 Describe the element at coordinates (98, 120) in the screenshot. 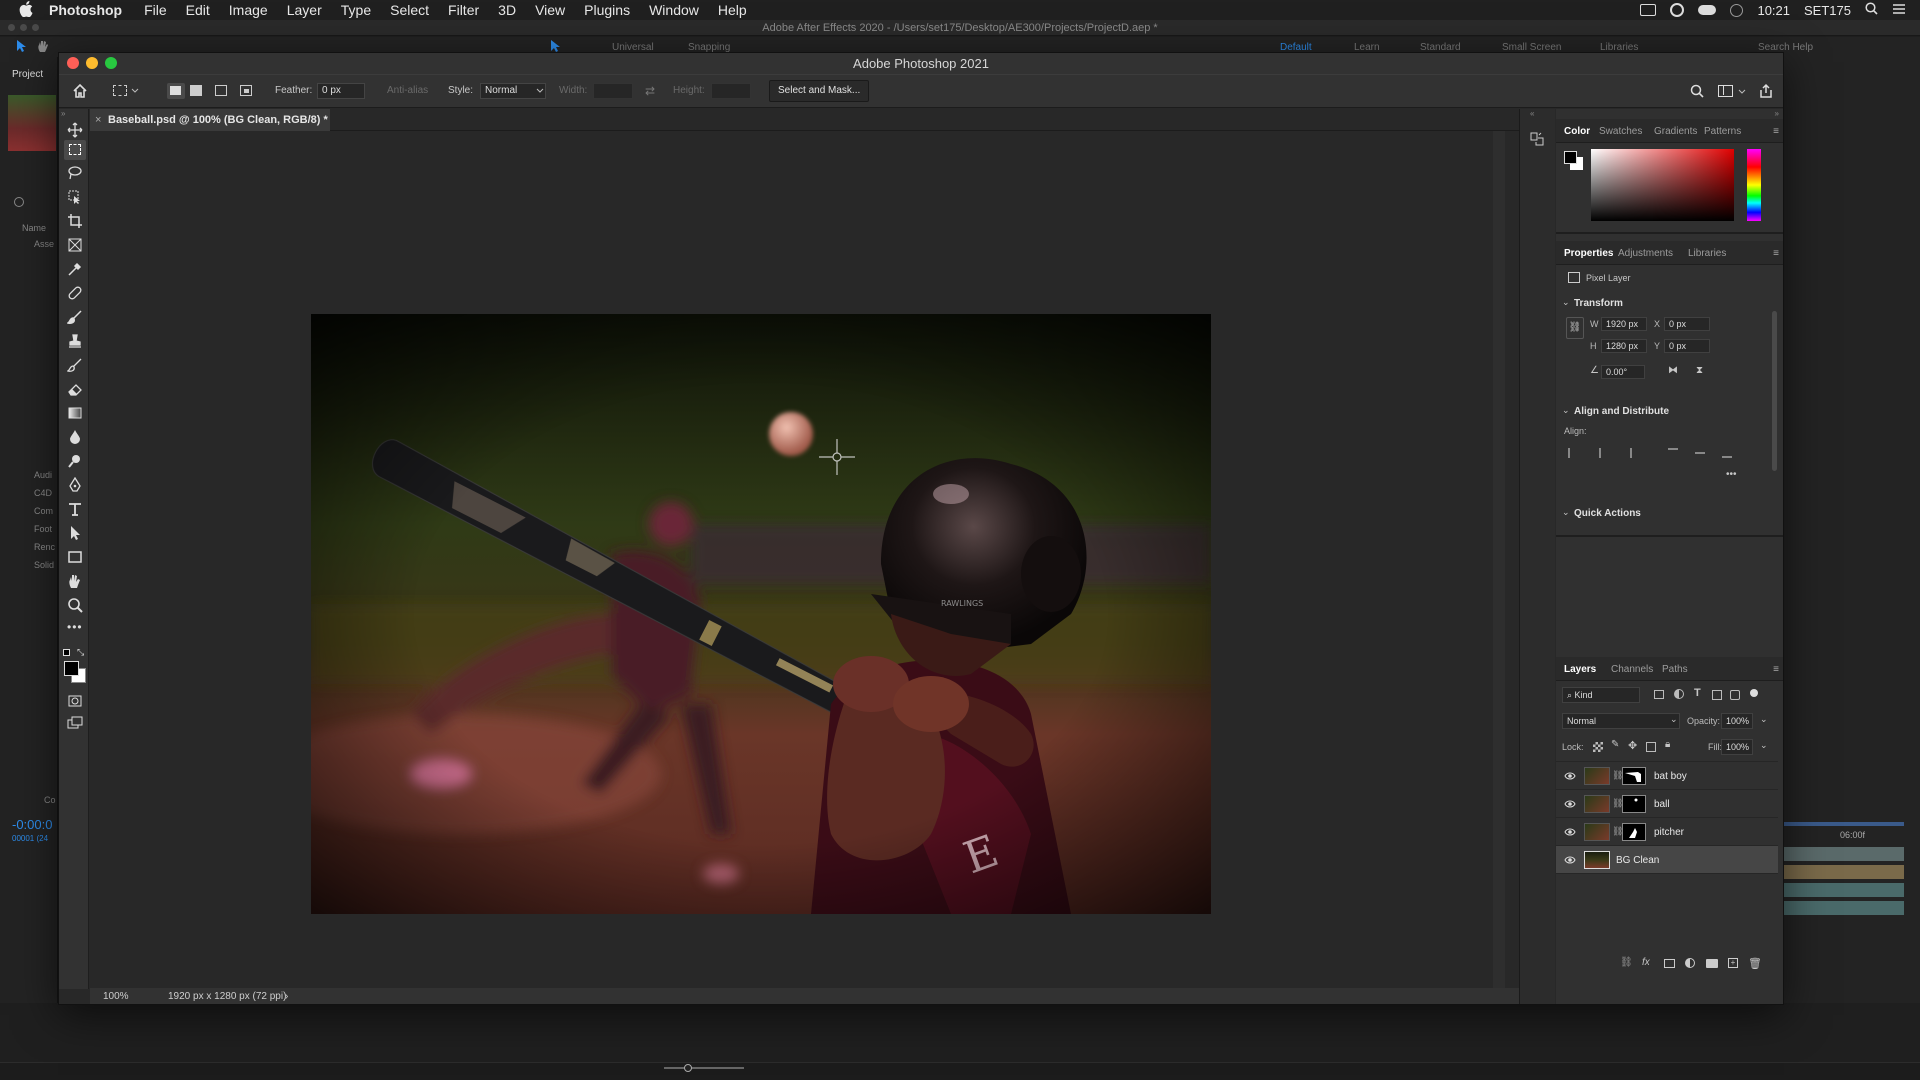

I see `close-document-icon: ×` at that location.